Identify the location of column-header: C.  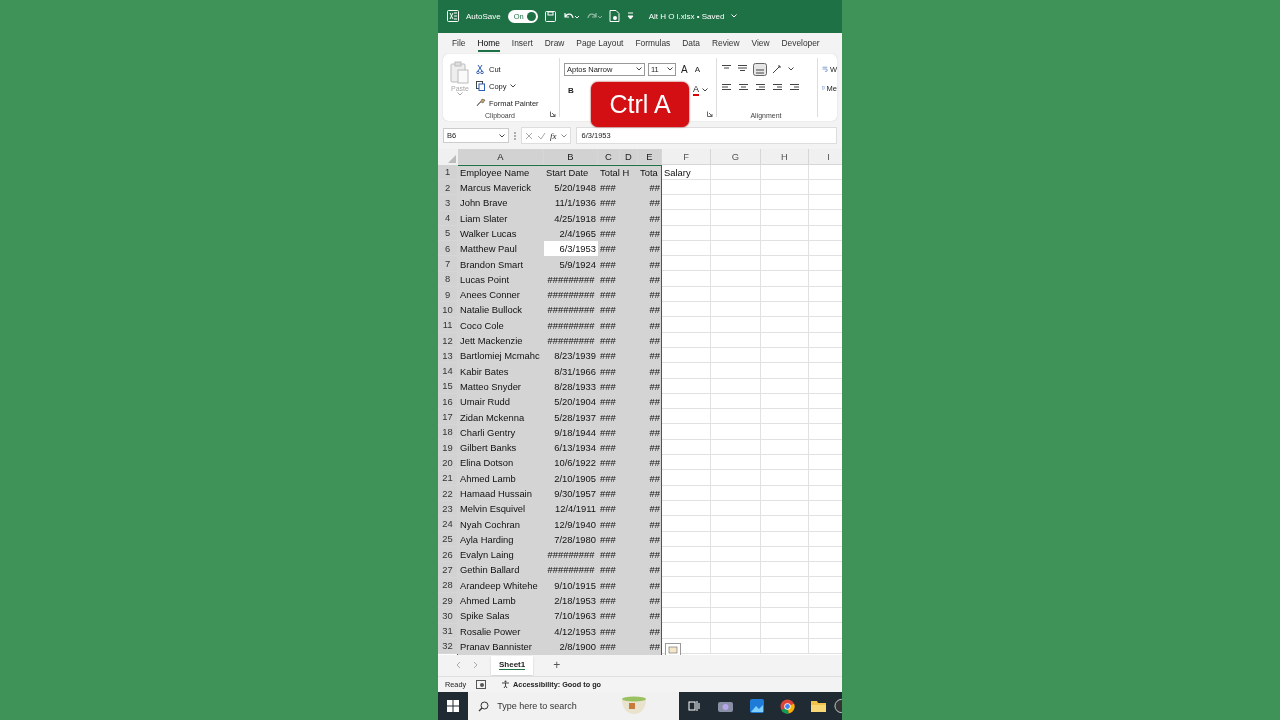
(609, 157).